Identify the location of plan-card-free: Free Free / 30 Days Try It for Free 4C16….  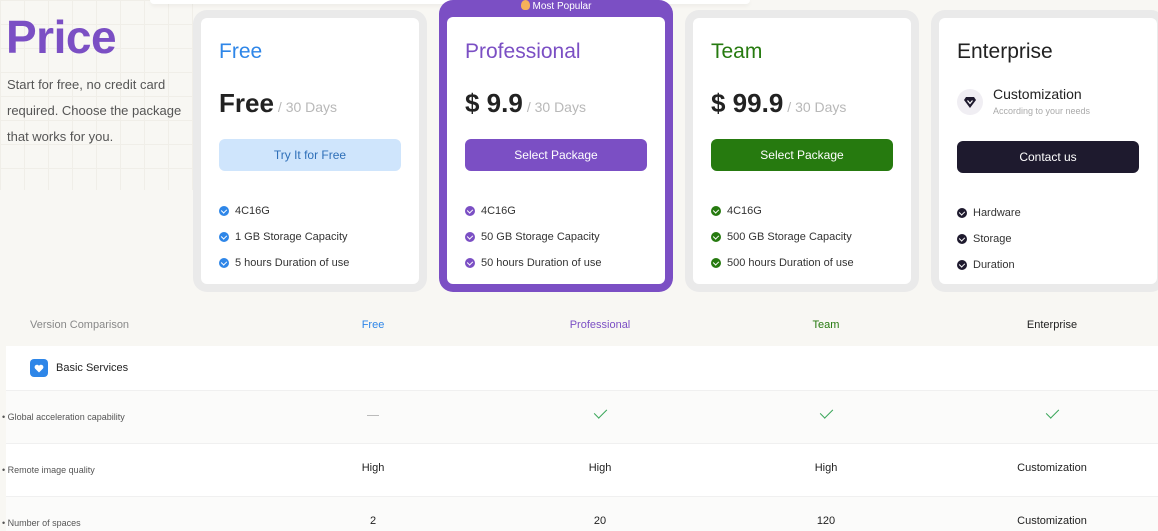
(310, 151).